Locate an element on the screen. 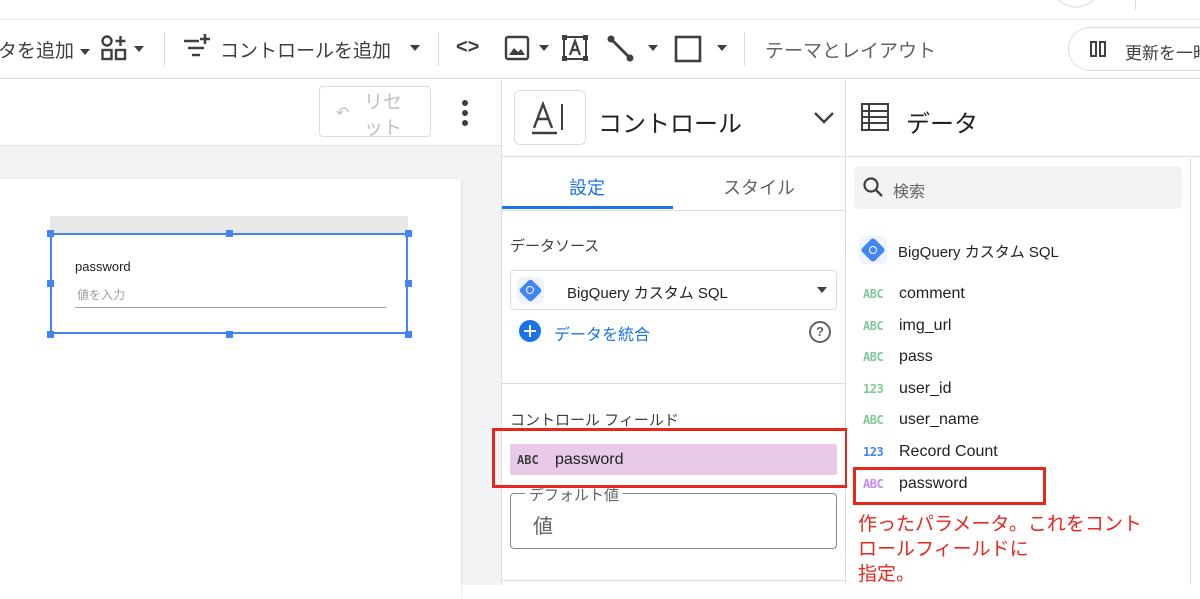 The image size is (1200, 599). search-icon is located at coordinates (873, 187).